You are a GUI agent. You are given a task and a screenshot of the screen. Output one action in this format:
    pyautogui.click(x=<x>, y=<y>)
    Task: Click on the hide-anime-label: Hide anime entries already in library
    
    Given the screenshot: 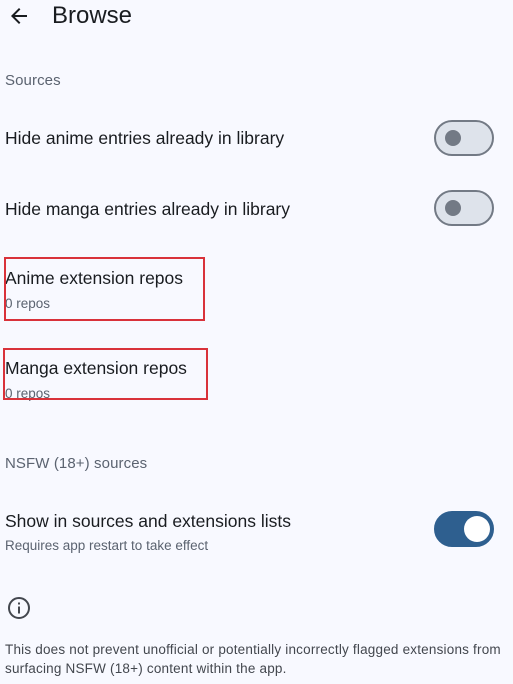 What is the action you would take?
    pyautogui.click(x=145, y=138)
    